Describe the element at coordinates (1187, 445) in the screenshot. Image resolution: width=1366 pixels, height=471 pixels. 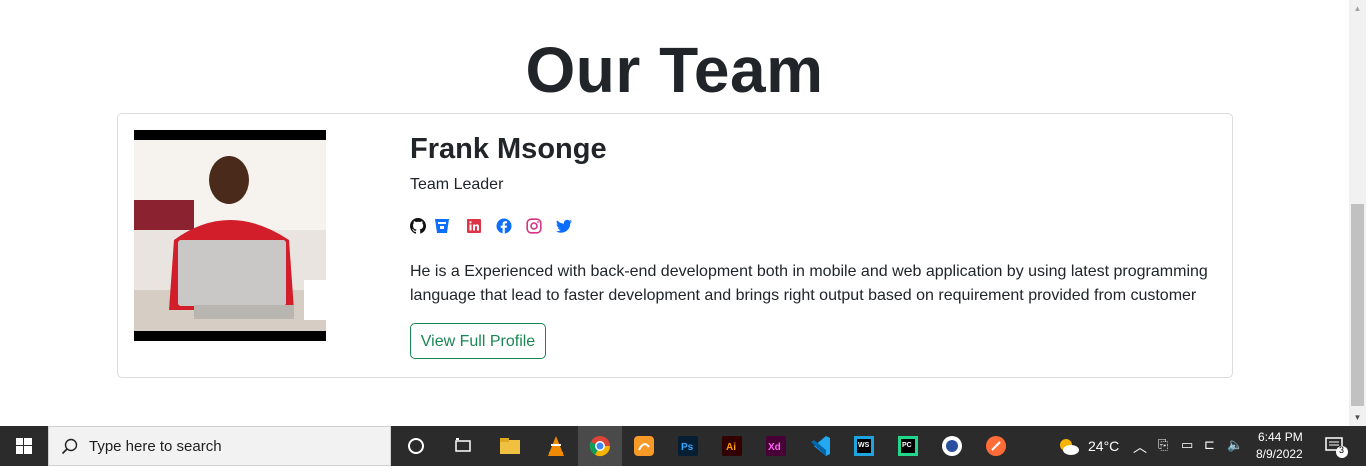
I see `battery-icon: ▭` at that location.